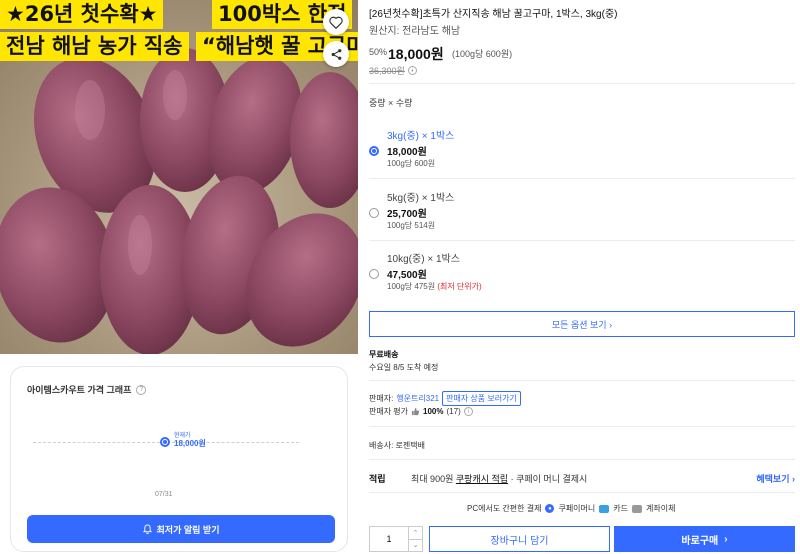  What do you see at coordinates (620, 508) in the screenshot?
I see `payment-method-card: 카드` at bounding box center [620, 508].